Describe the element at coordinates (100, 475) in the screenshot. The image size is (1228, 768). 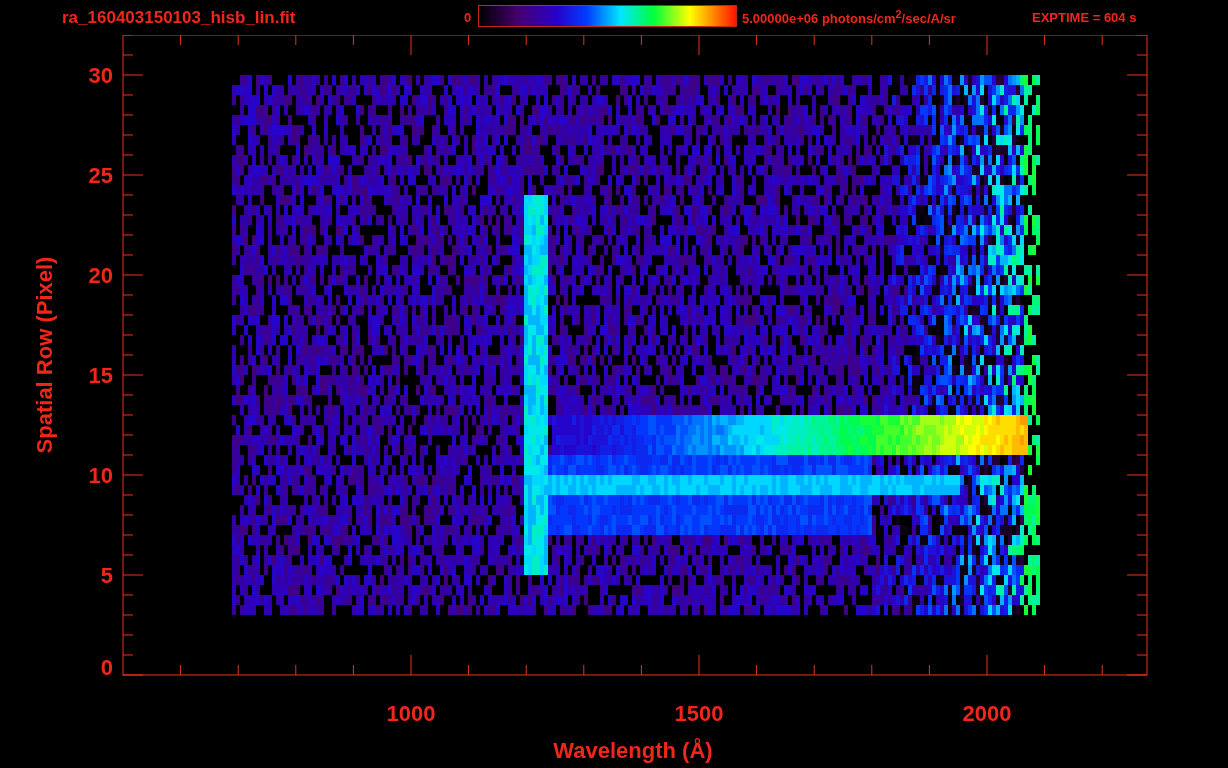
I see `y-tick-label: 10` at that location.